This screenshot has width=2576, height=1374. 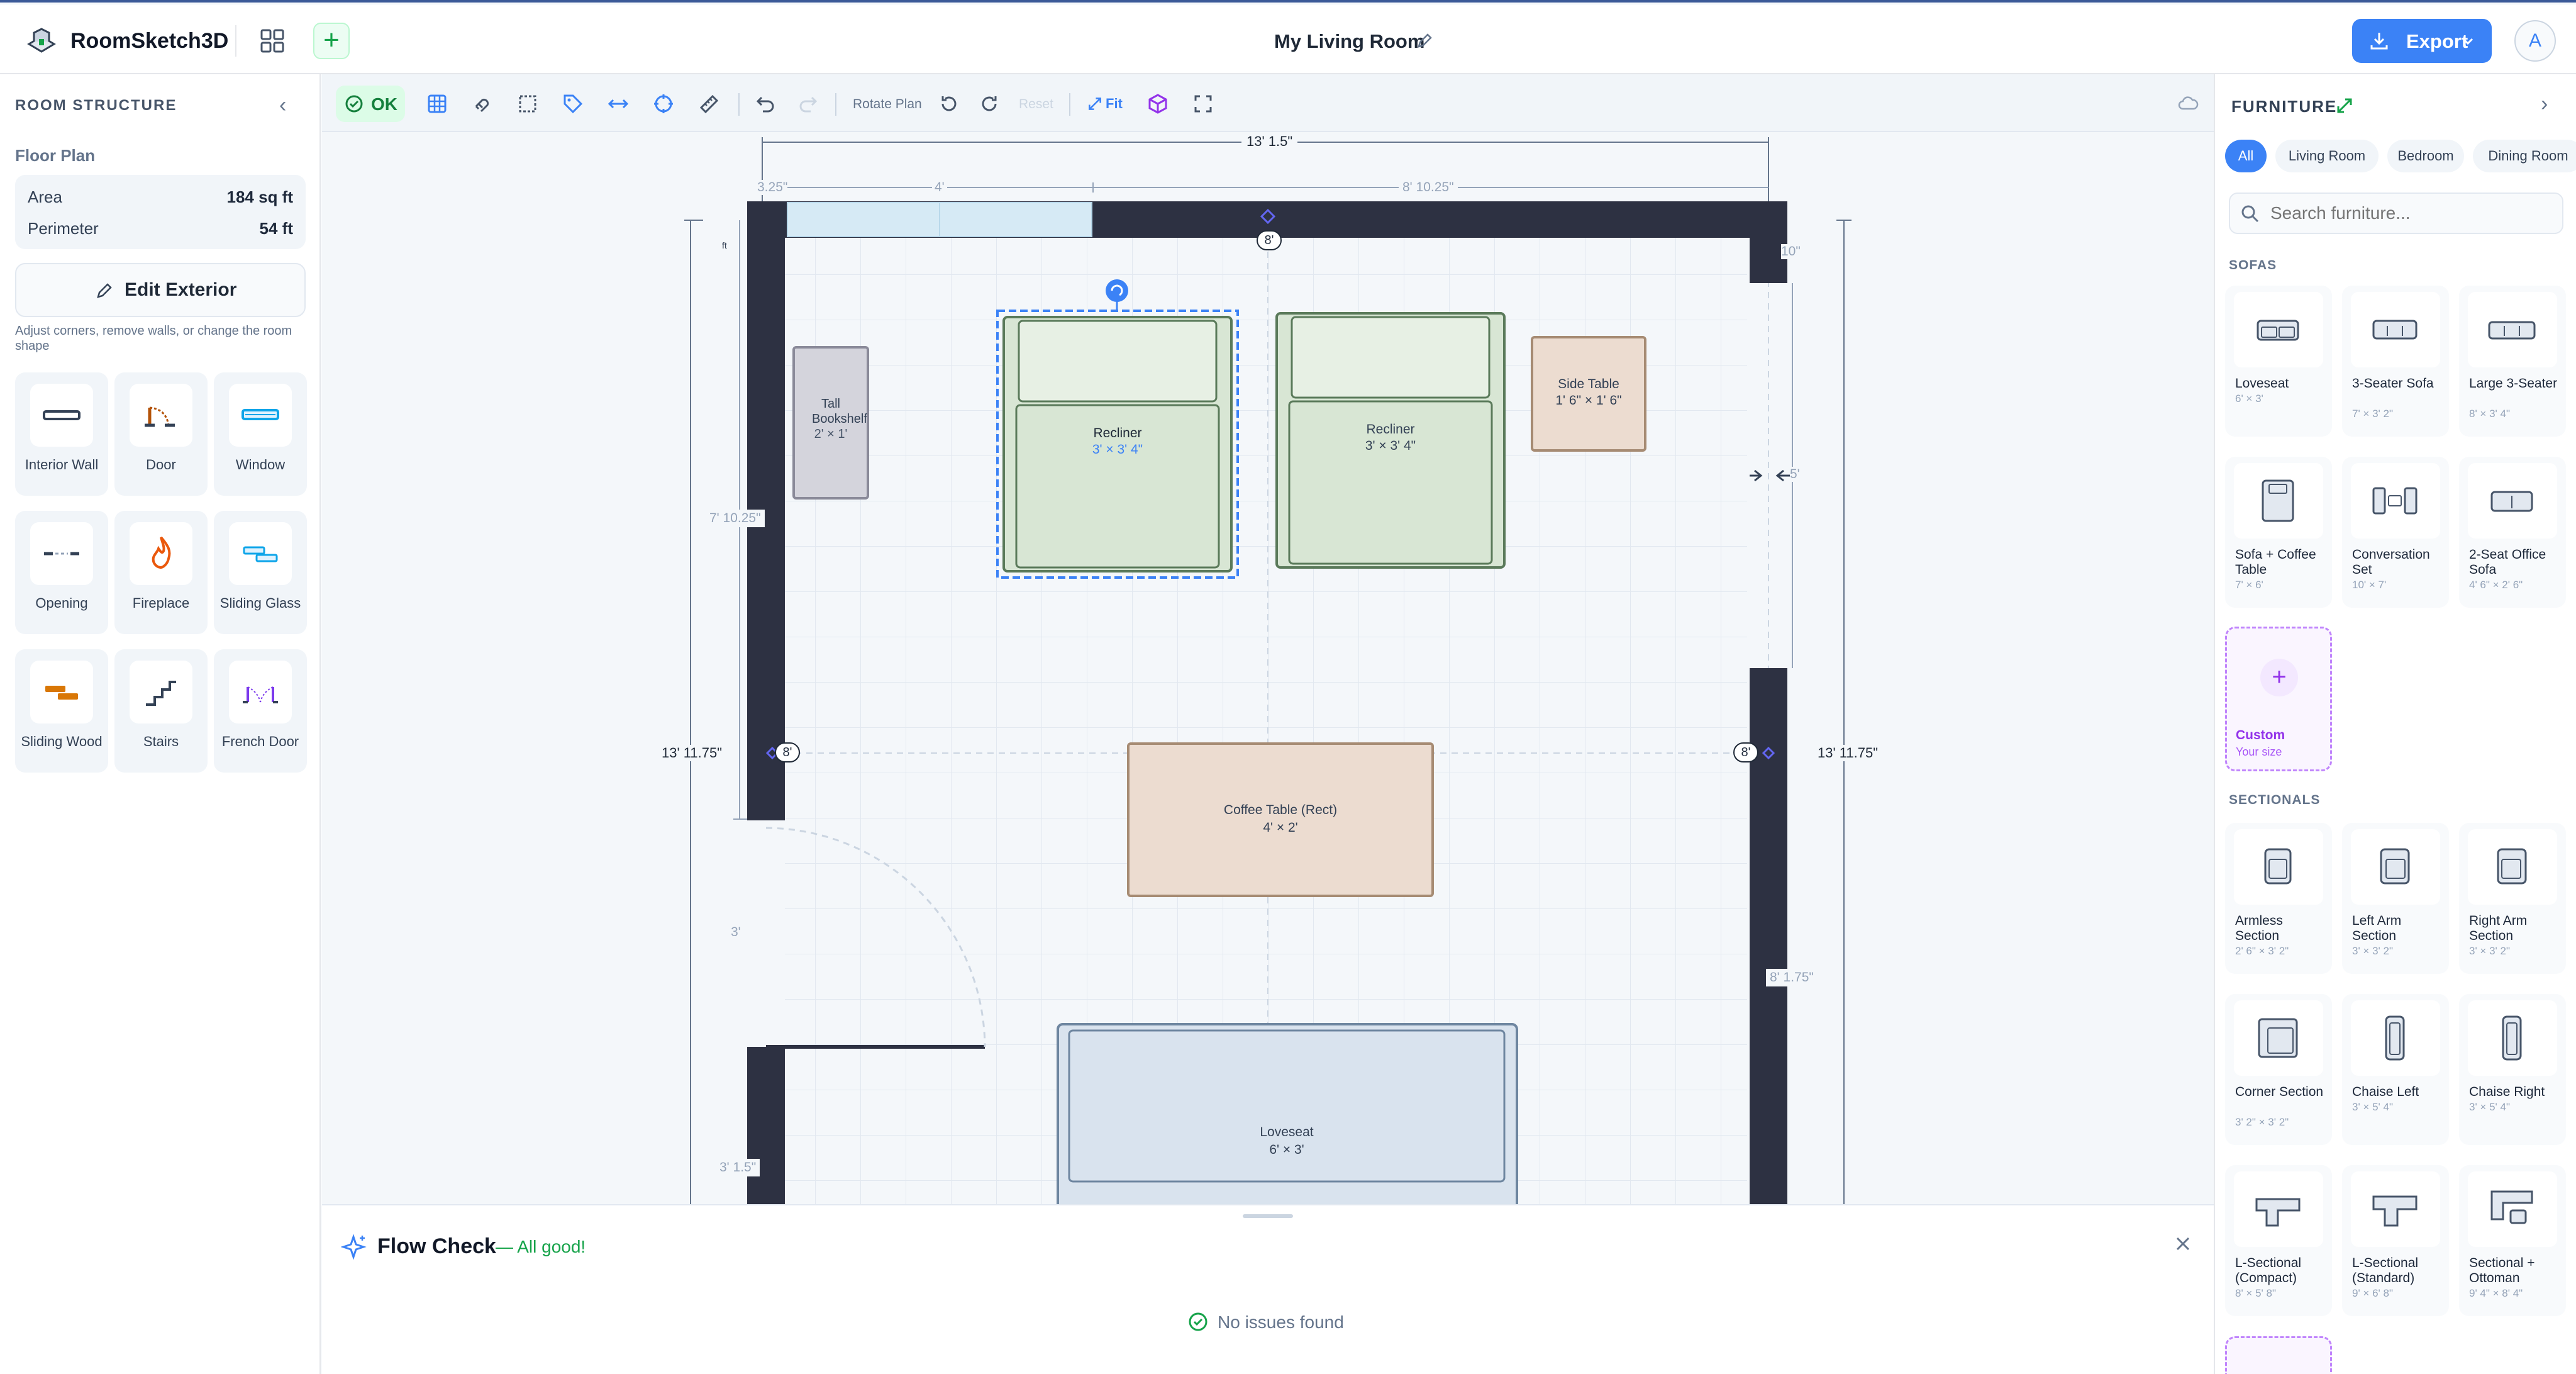 I want to click on corner-section-icon, so click(x=2278, y=1038).